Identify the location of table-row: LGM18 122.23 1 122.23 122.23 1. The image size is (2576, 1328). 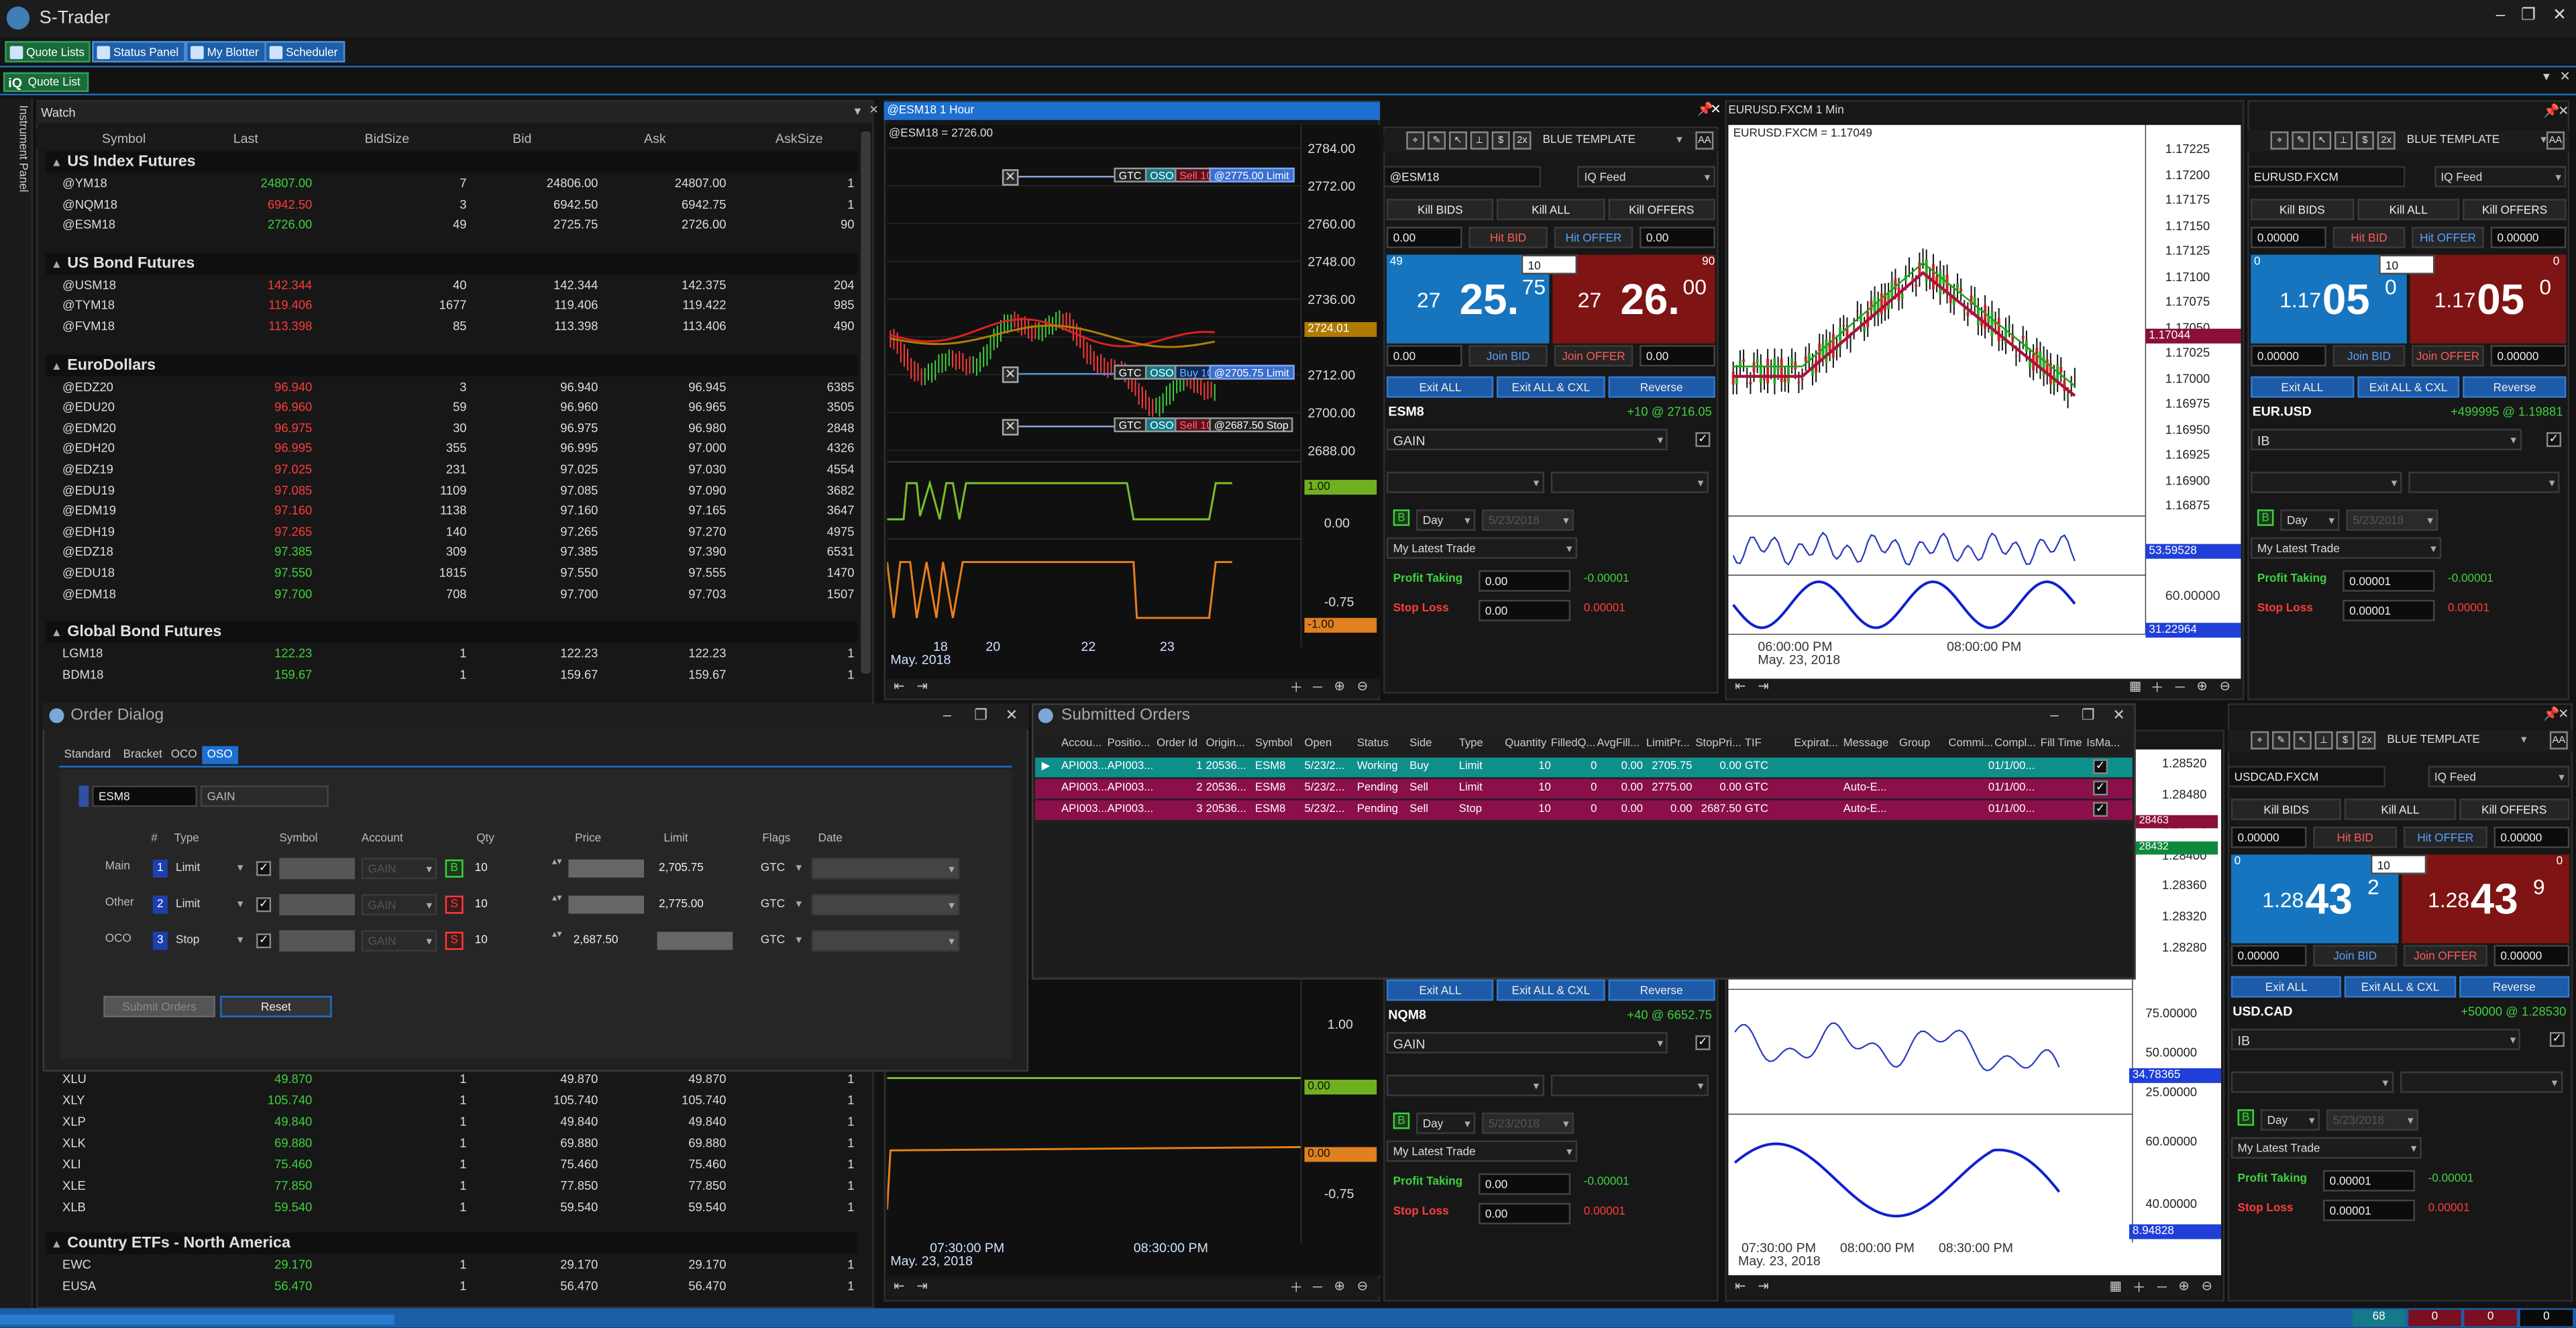
(452, 654).